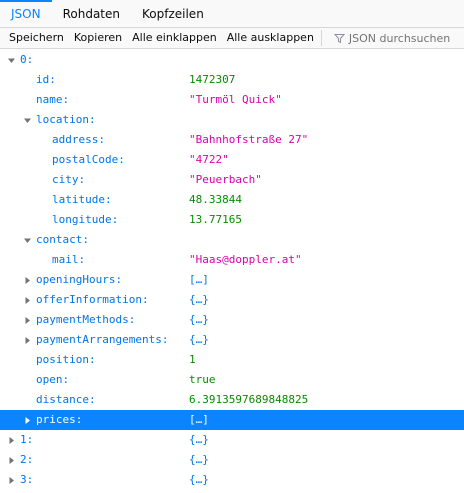  I want to click on tree-value: "Peuerbach", so click(225, 179).